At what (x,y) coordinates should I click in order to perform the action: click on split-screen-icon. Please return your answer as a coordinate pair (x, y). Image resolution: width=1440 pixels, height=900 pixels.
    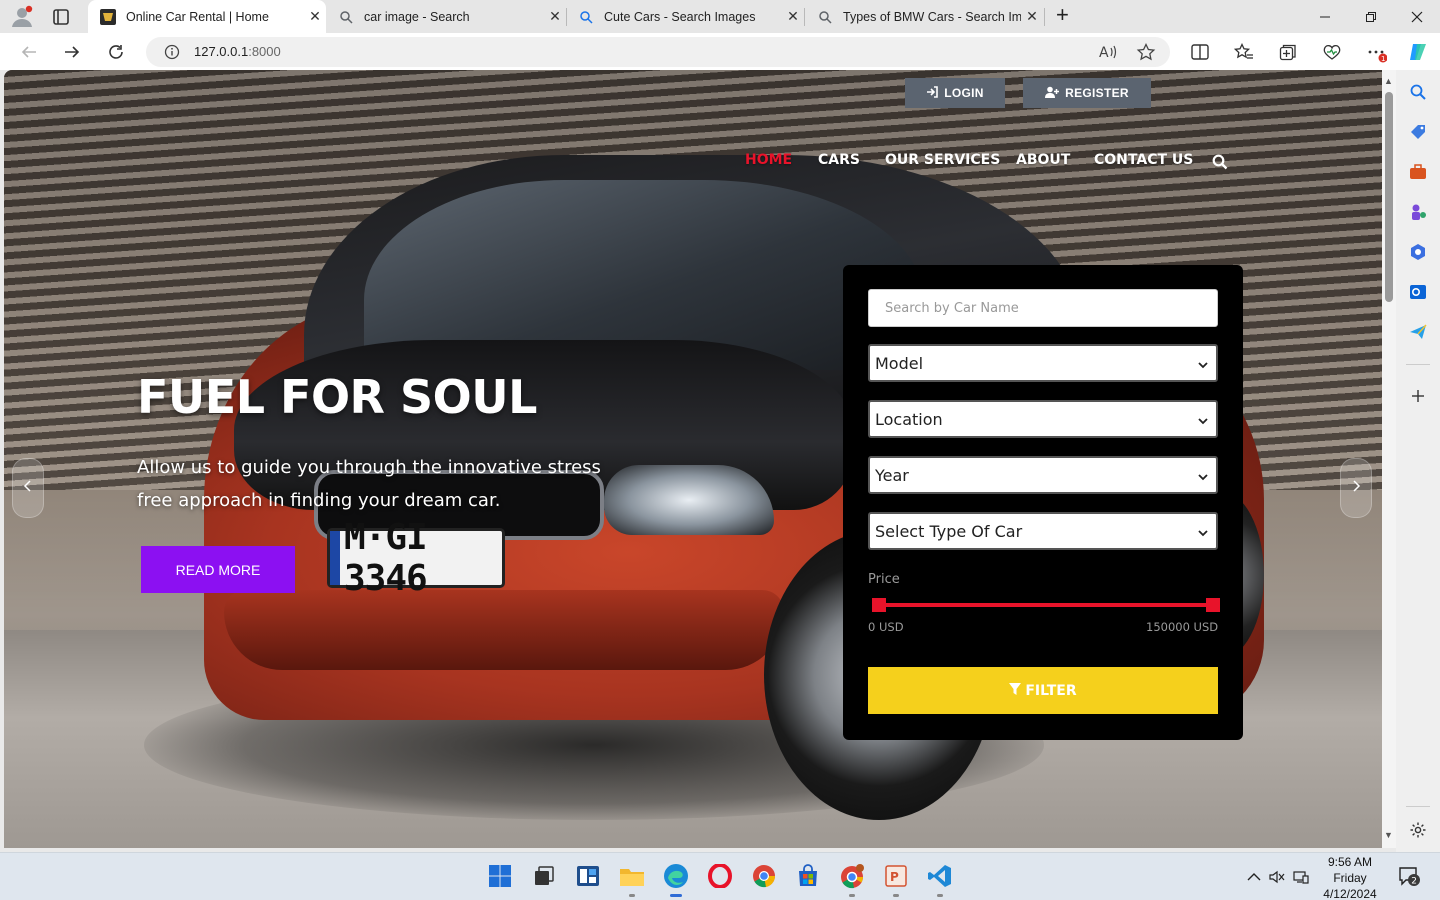
    Looking at the image, I should click on (1200, 52).